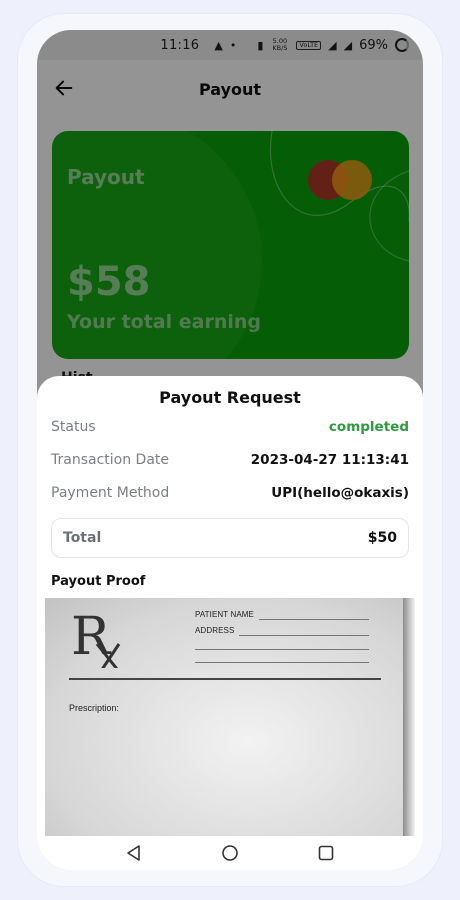 Image resolution: width=460 pixels, height=900 pixels. I want to click on sheet-title: Payout Request, so click(230, 397).